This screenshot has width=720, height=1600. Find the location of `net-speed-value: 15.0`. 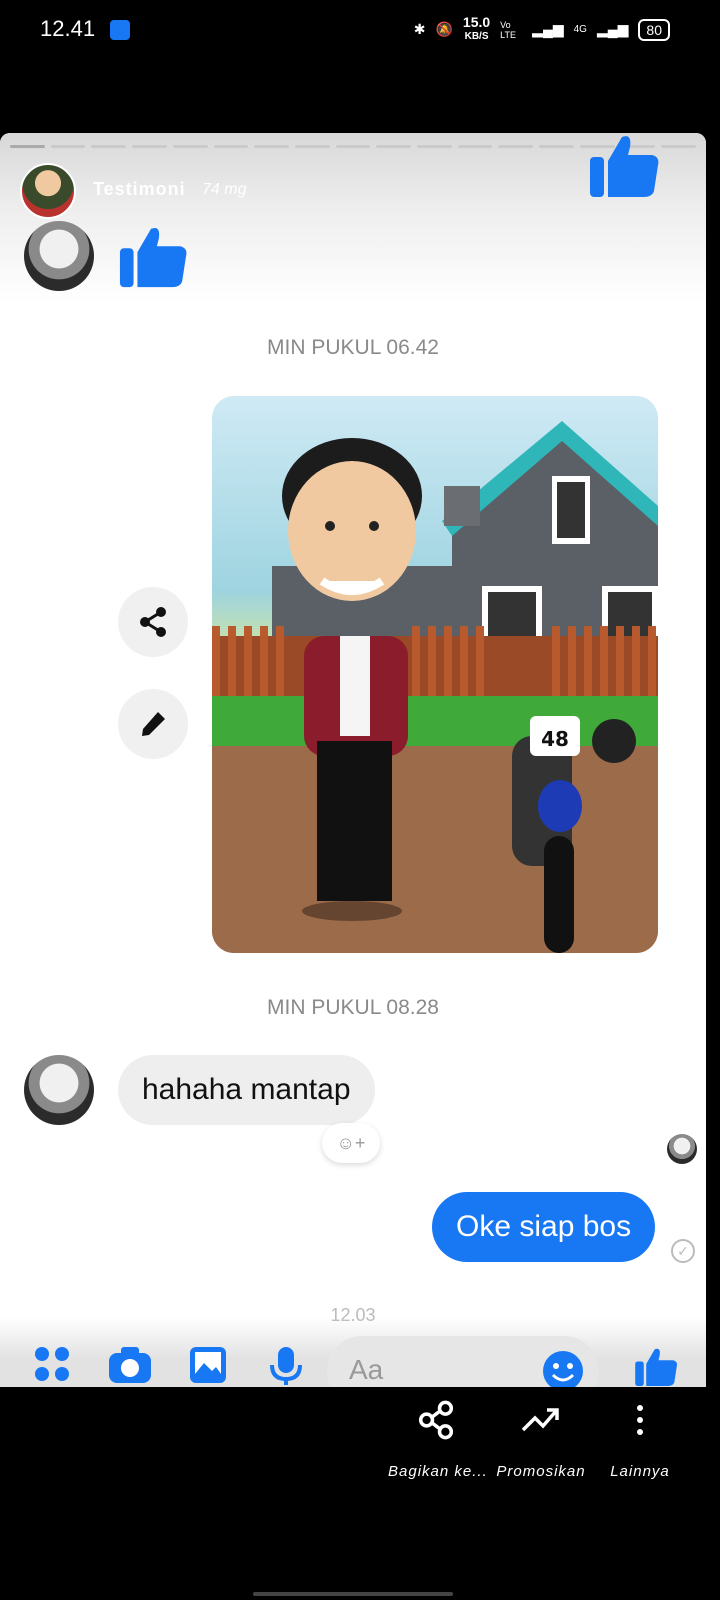

net-speed-value: 15.0 is located at coordinates (476, 22).